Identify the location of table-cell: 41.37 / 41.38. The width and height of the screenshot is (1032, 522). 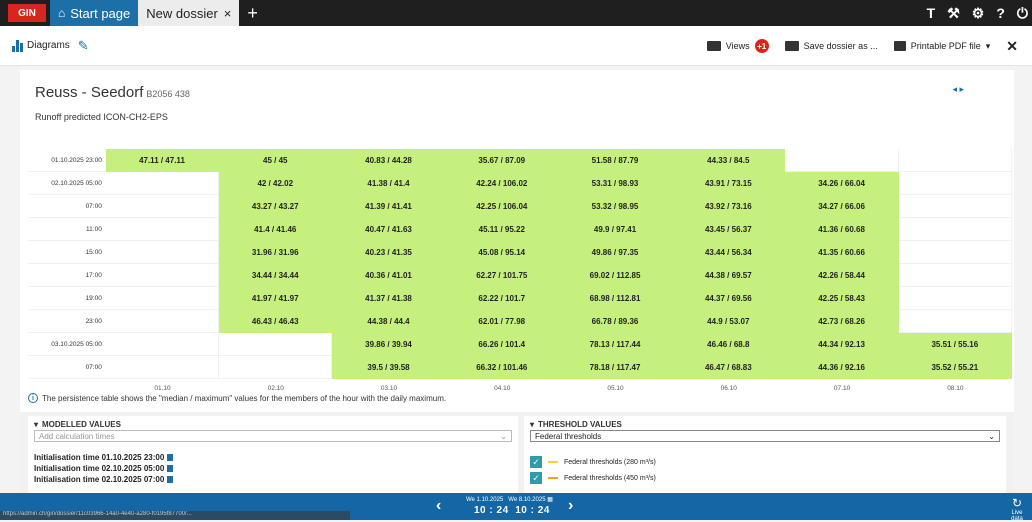
(389, 298).